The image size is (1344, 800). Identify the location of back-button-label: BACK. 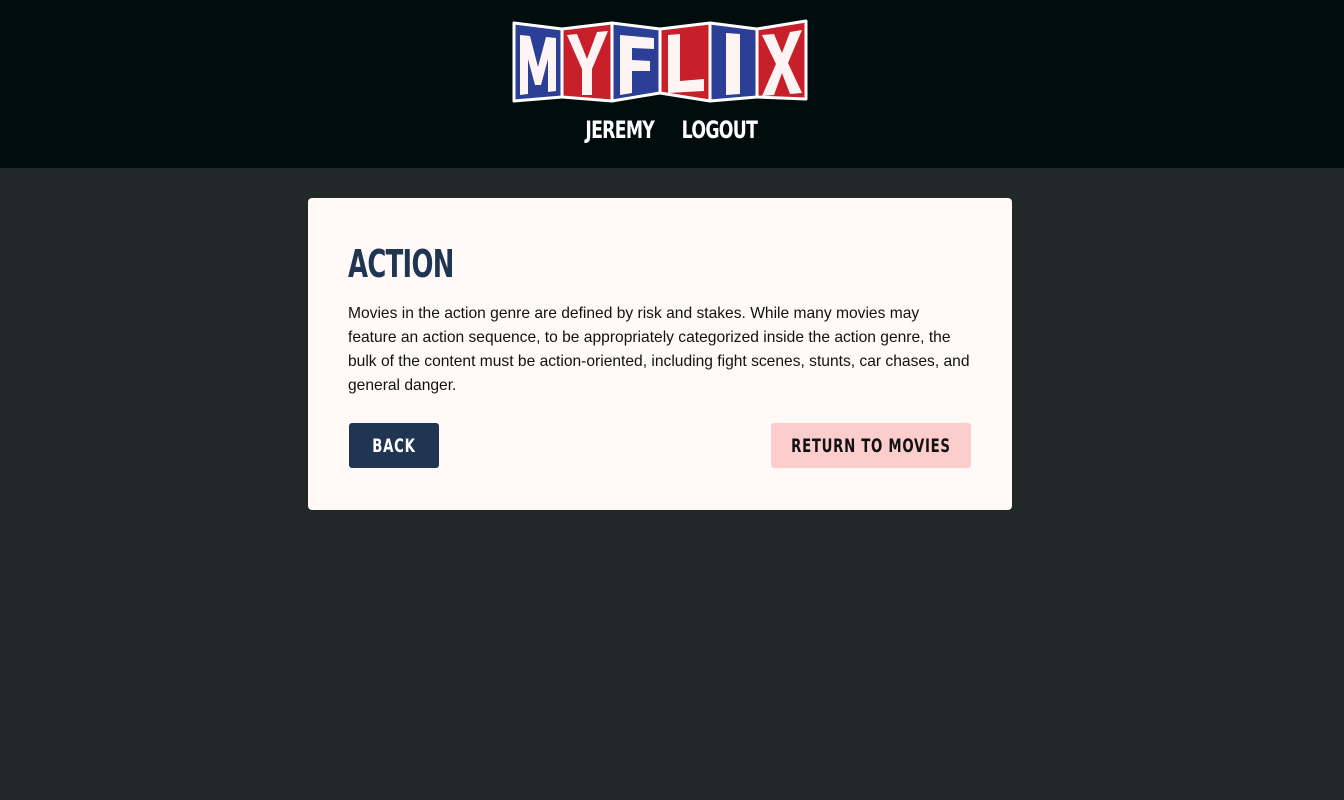
(394, 445).